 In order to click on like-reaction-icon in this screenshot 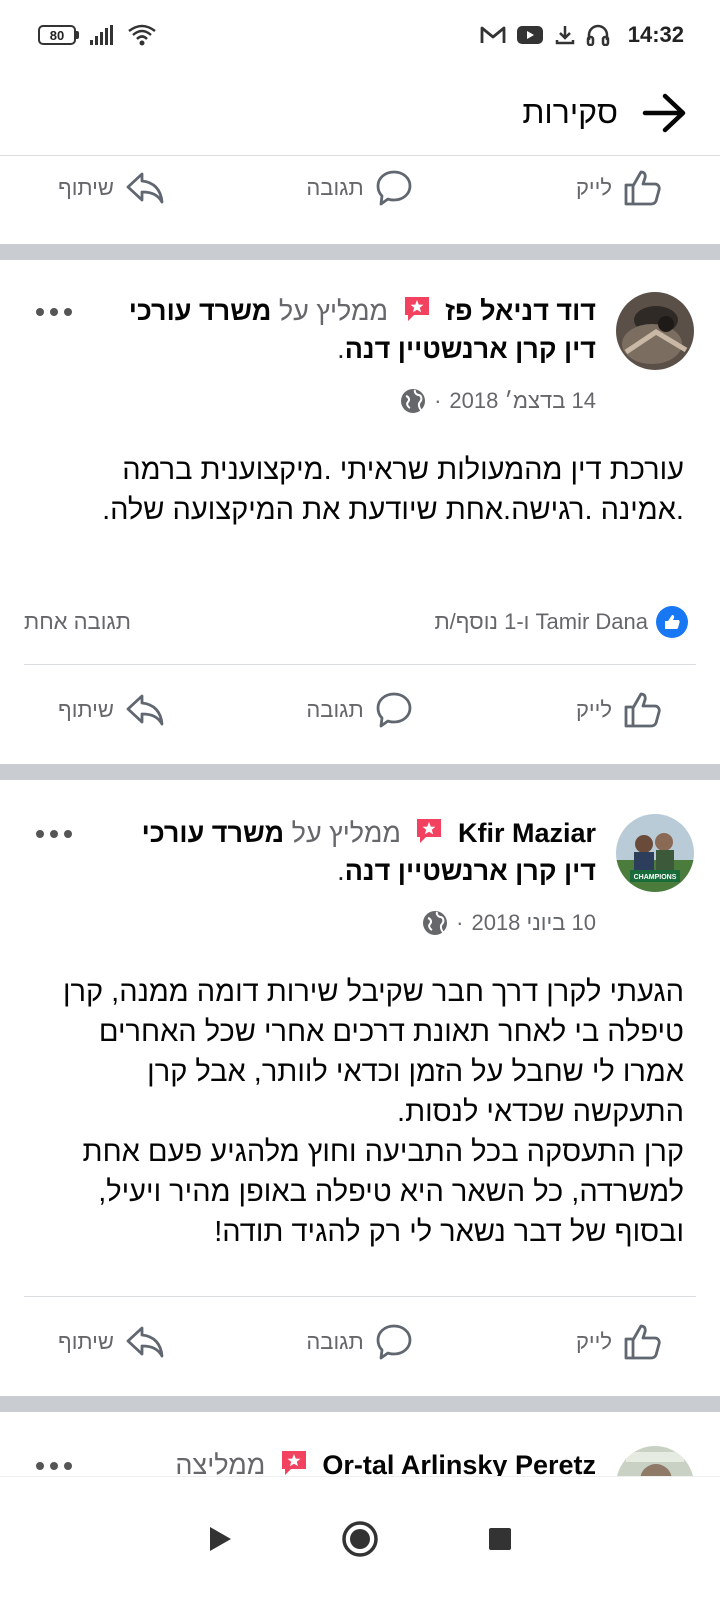, I will do `click(672, 622)`.